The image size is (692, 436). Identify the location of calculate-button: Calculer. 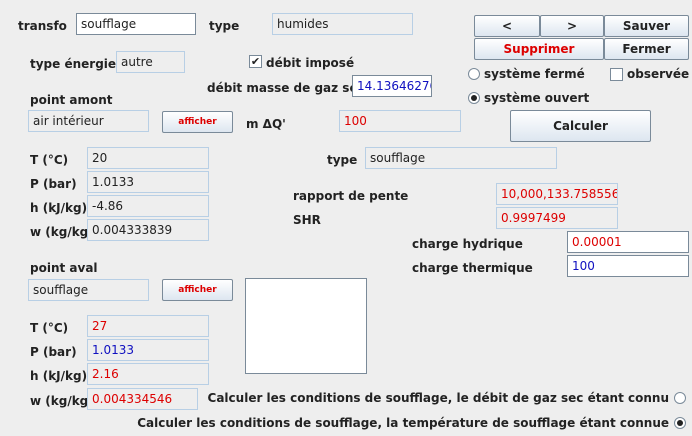
(580, 126).